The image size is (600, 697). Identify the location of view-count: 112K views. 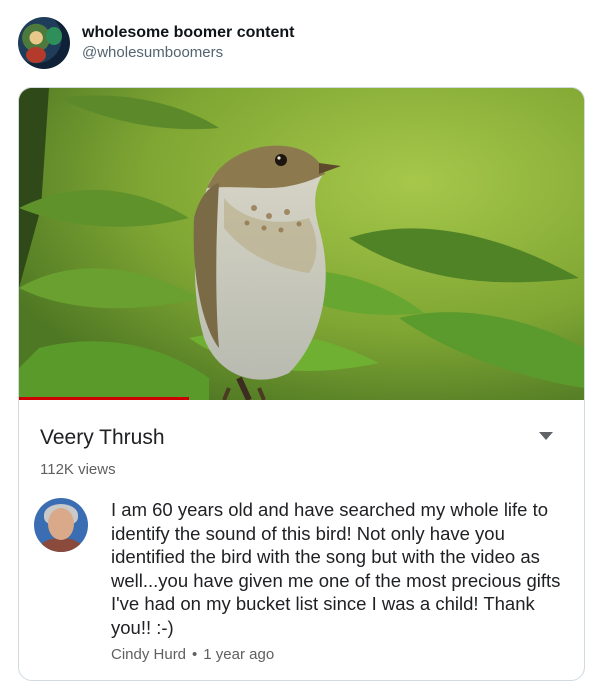
(78, 469).